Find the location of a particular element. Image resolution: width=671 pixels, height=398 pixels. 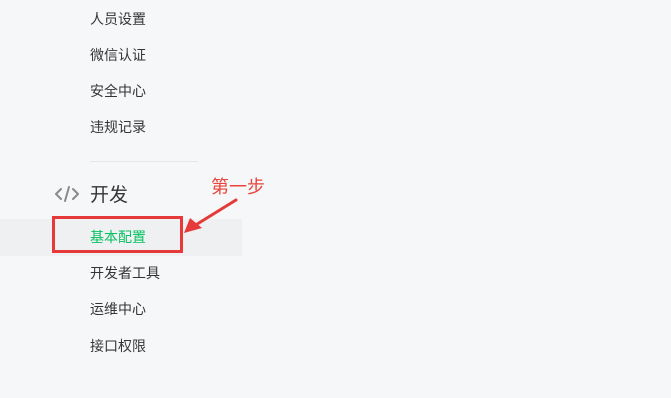

sidebar-item-developer-tools: 开发者工具 is located at coordinates (125, 274).